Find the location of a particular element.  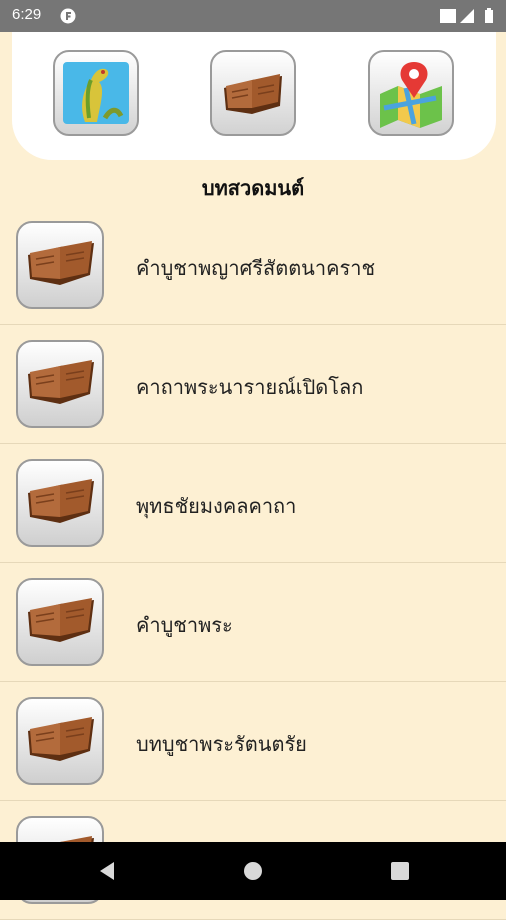

item-label: พุทธชัยมงคลคาถา is located at coordinates (216, 506).